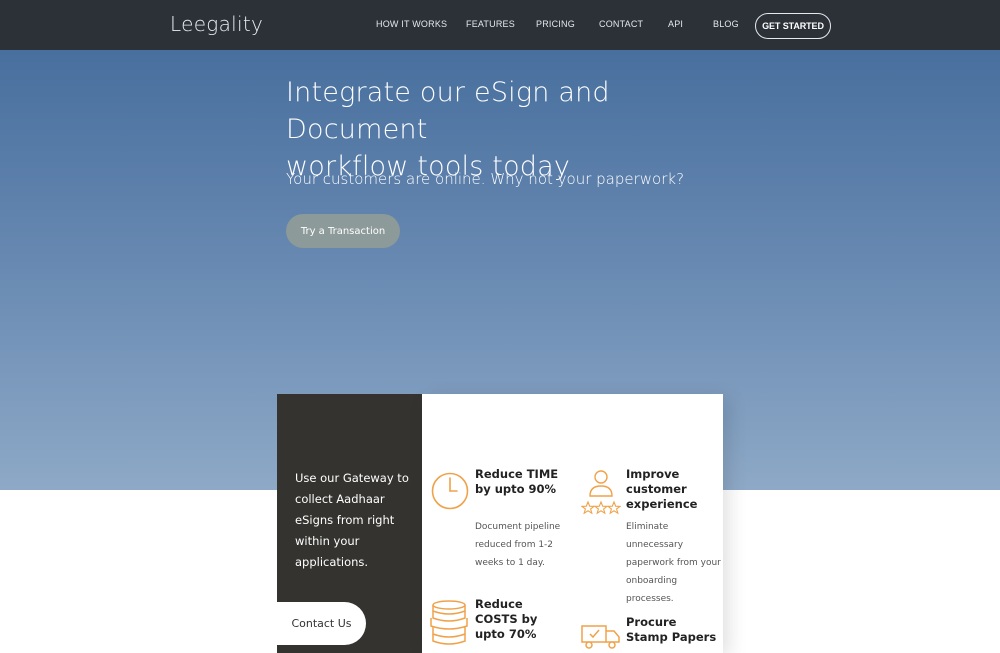  Describe the element at coordinates (216, 24) in the screenshot. I see `logo: Leegality` at that location.